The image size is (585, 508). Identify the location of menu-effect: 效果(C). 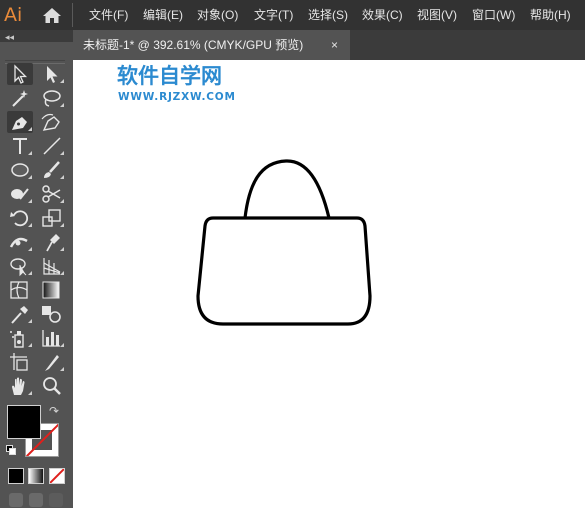
(382, 15).